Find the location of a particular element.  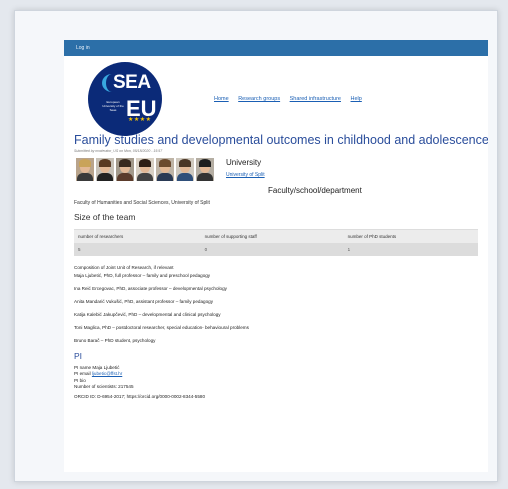

col-phd-students: number of PhD students is located at coordinates (410, 236).